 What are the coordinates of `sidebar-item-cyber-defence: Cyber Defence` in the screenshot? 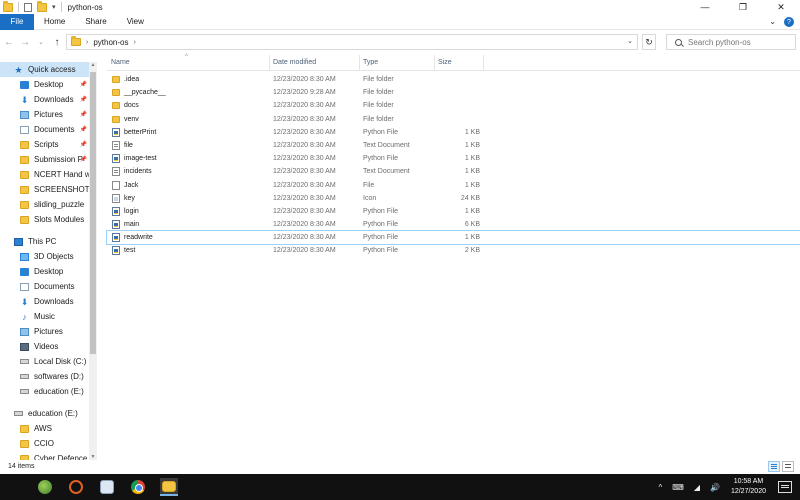 It's located at (48, 455).